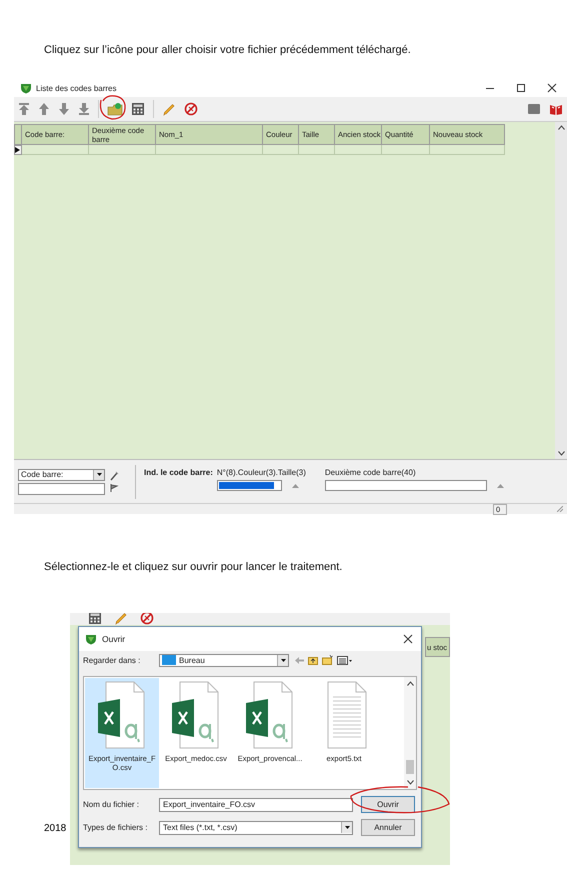 The image size is (567, 874). What do you see at coordinates (209, 804) in the screenshot?
I see `field-value: Export_inventaire_FO.csv` at bounding box center [209, 804].